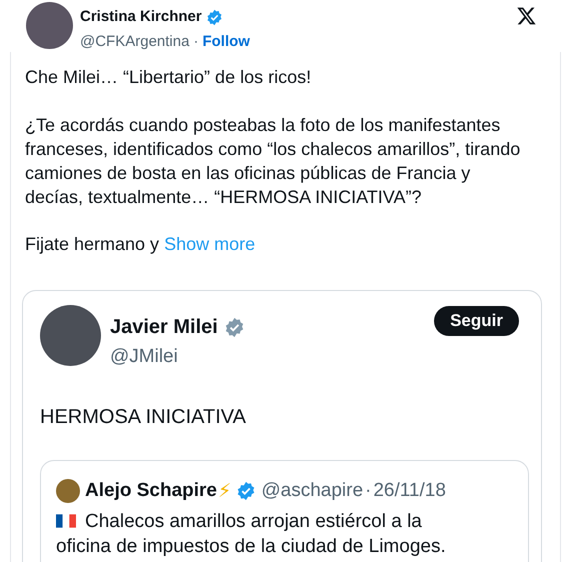 The width and height of the screenshot is (567, 562). Describe the element at coordinates (273, 161) in the screenshot. I see `tweet-text: ¿Te acordás cuando posteabas la foto de los manifestantes franceses, identificados como “los chalecos amarillos”, tirando camiones de bosta en las oficinas públicas de Francia y decías, textualmente… “HERMOSA INICIATIVA”?` at that location.